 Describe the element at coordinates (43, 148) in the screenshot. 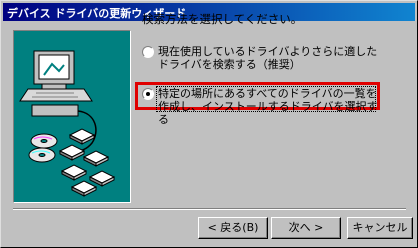

I see `cd-icon` at that location.